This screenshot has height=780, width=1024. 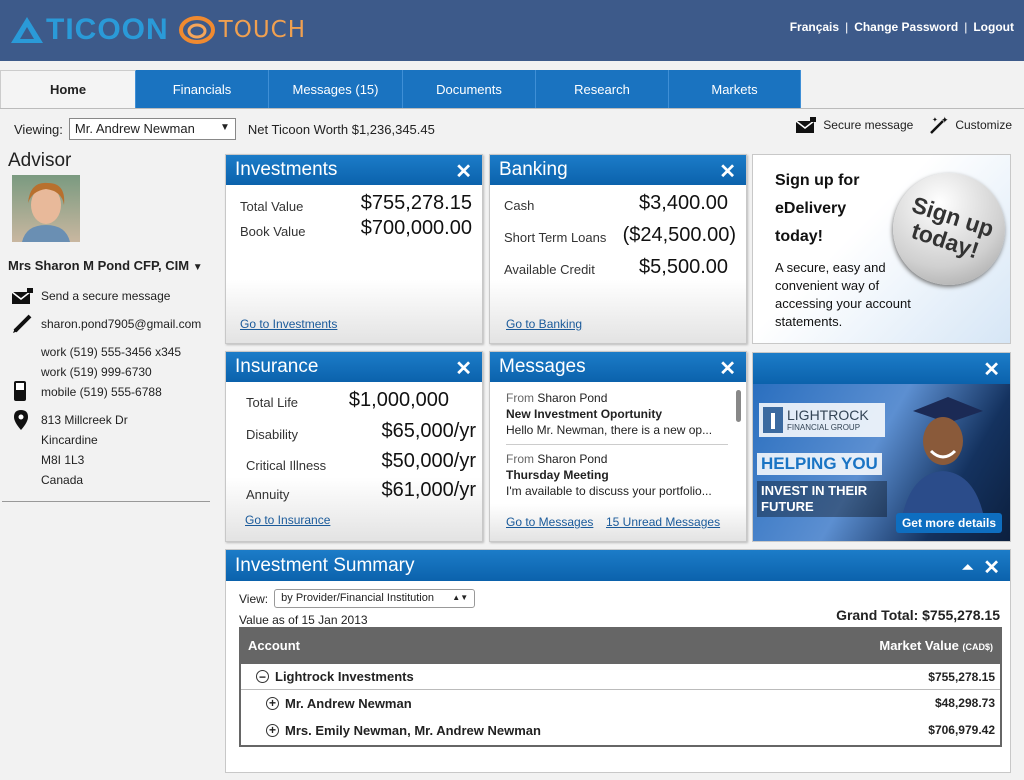 I want to click on promo-headline: HELPING YOU, so click(x=819, y=464).